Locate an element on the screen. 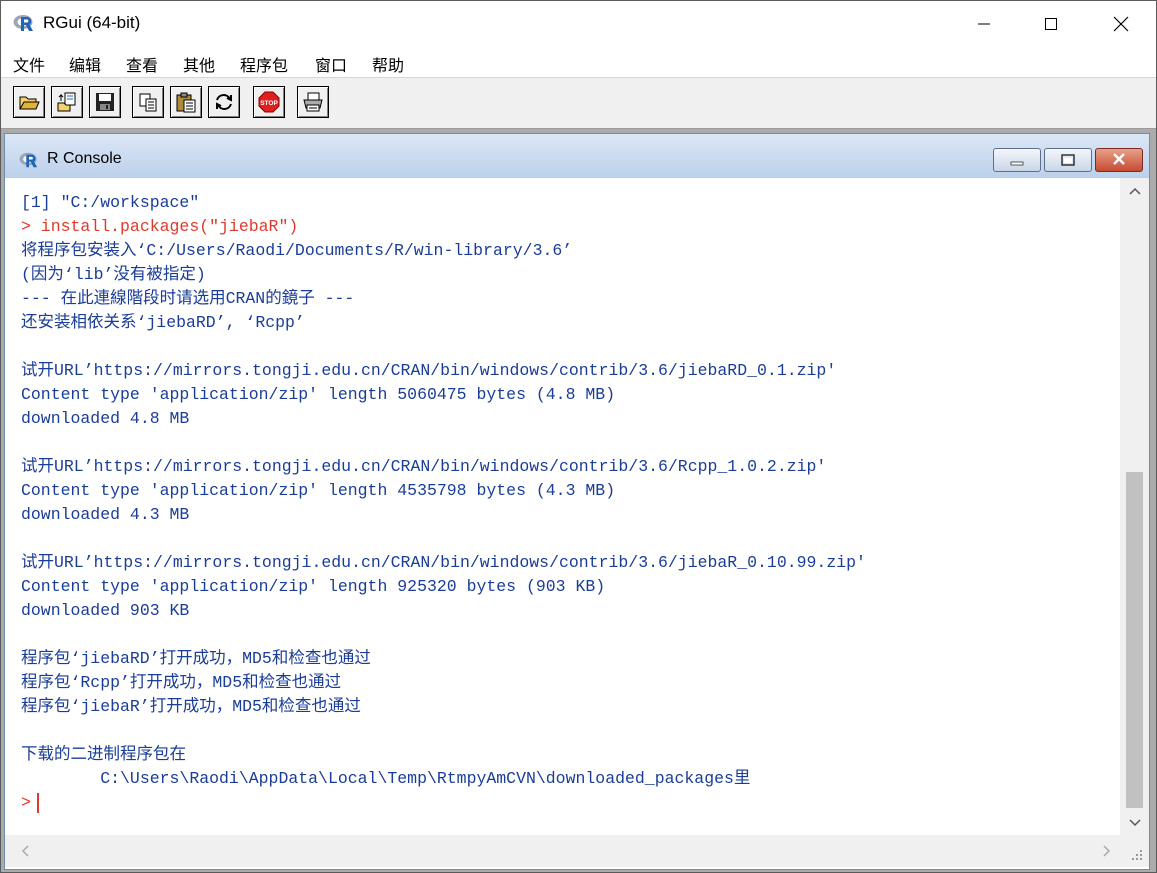  copy-button is located at coordinates (148, 102).